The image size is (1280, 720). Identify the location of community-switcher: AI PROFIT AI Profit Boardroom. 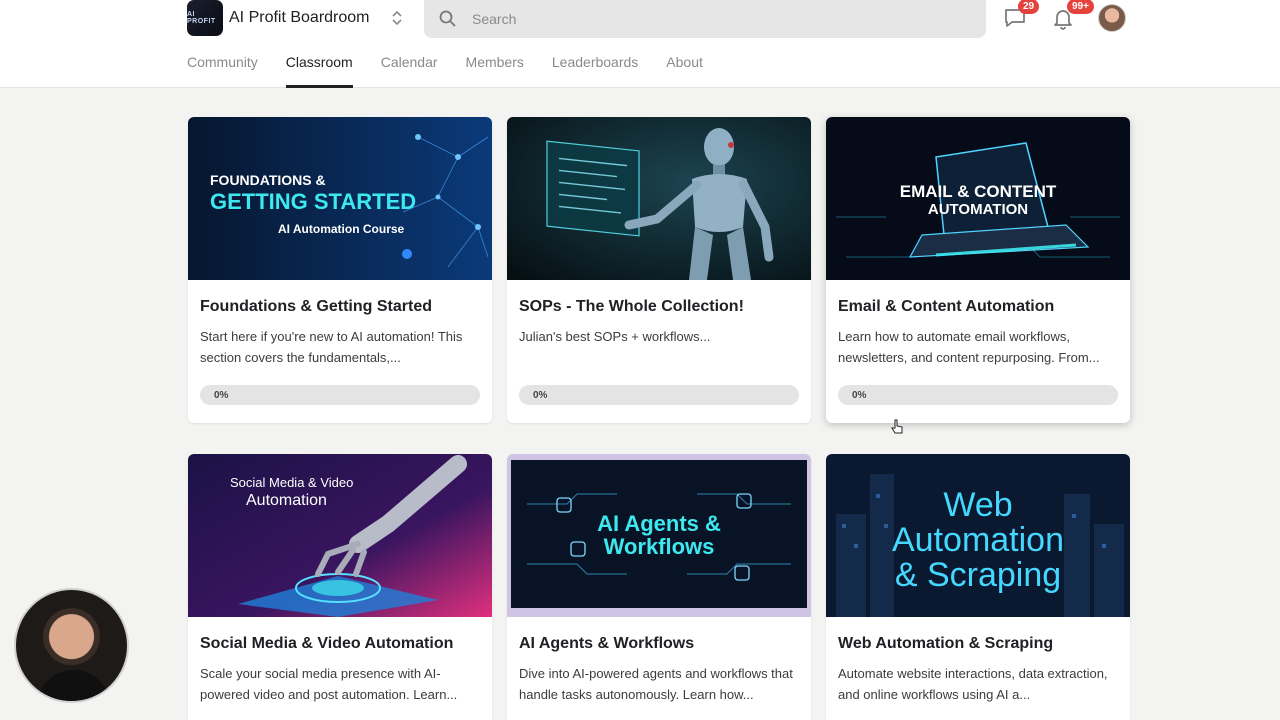
(278, 18).